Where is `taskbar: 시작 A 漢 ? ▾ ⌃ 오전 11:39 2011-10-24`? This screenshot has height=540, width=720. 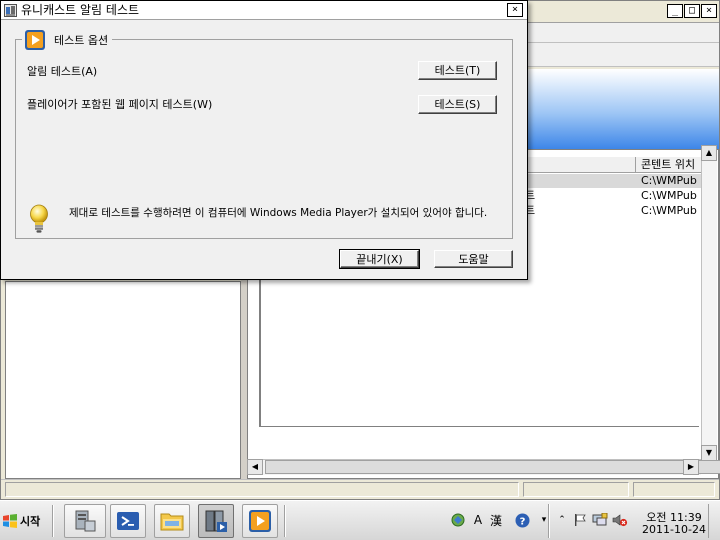
taskbar: 시작 A 漢 ? ▾ ⌃ 오전 11:39 2011-10-24 is located at coordinates (360, 520).